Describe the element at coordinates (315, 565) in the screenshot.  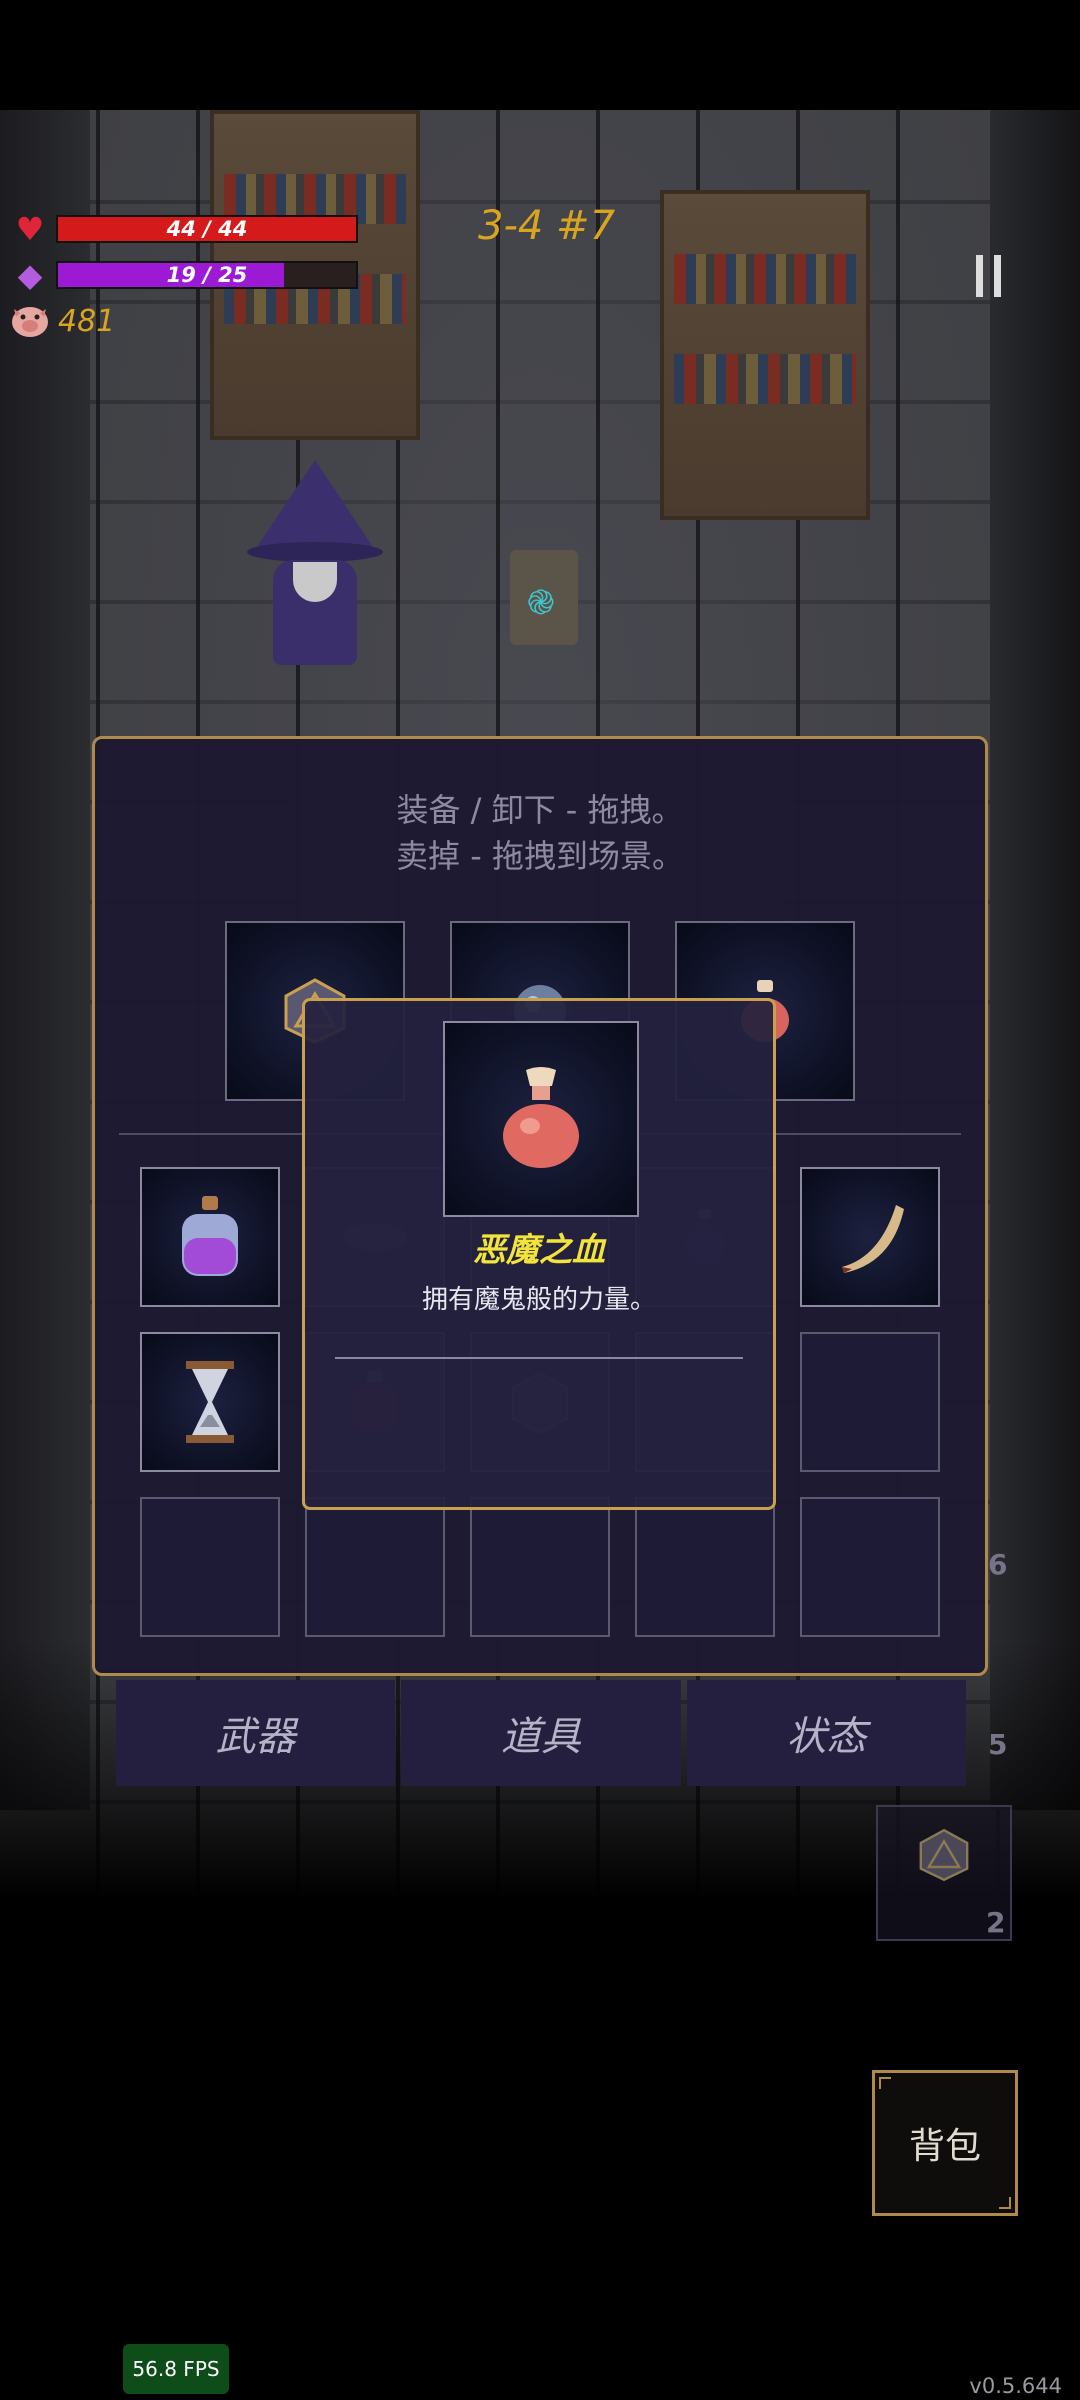
I see `wizard-character` at that location.